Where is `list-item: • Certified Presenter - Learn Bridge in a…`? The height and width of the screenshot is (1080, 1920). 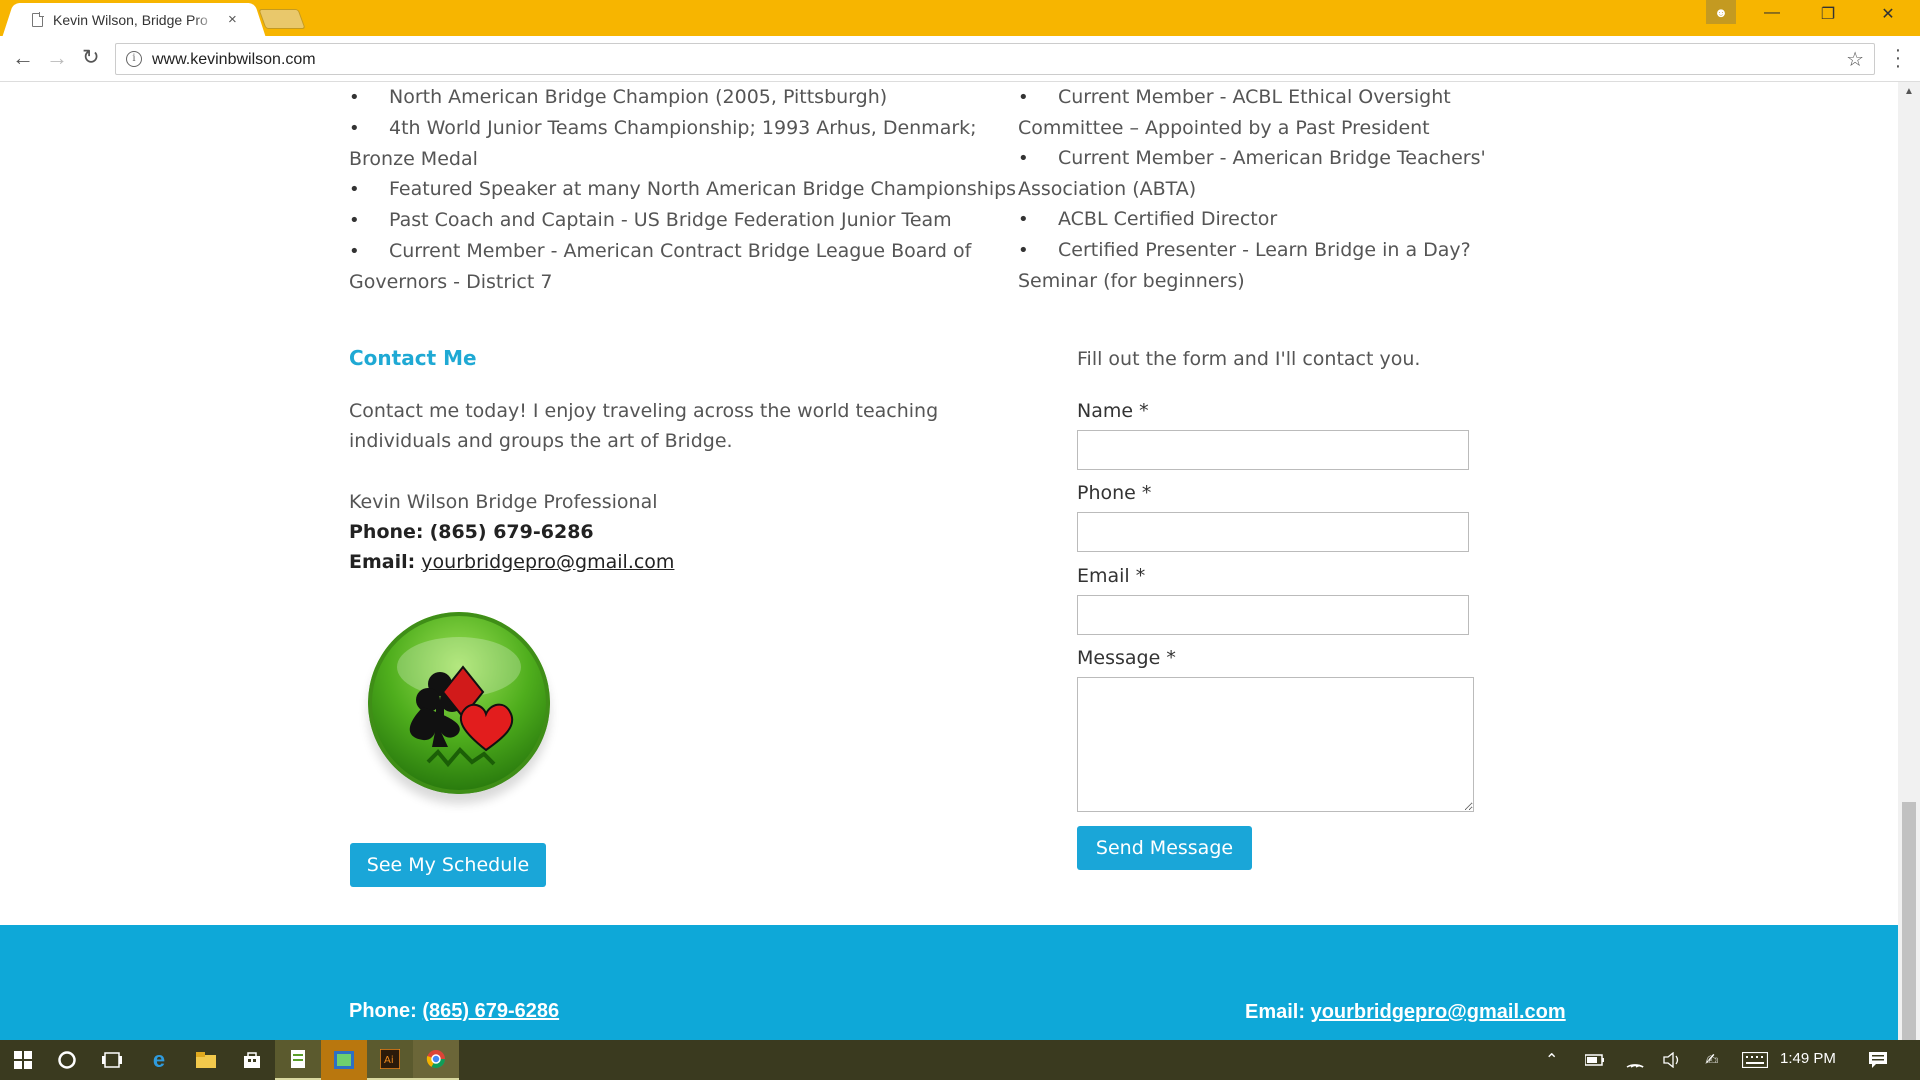 list-item: • Certified Presenter - Learn Bridge in a… is located at coordinates (1244, 265).